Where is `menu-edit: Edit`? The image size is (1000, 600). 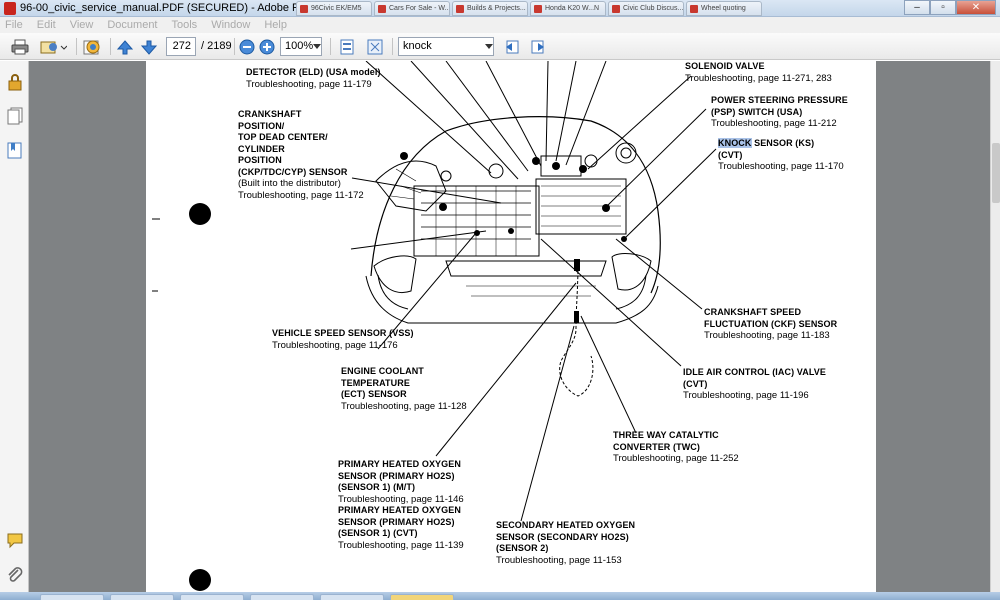
menu-edit: Edit is located at coordinates (46, 25).